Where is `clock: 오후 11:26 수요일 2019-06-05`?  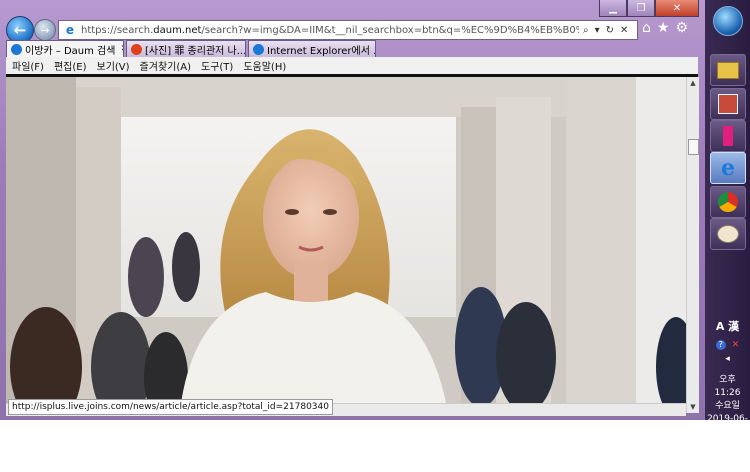 clock: 오후 11:26 수요일 2019-06-05 is located at coordinates (727, 406).